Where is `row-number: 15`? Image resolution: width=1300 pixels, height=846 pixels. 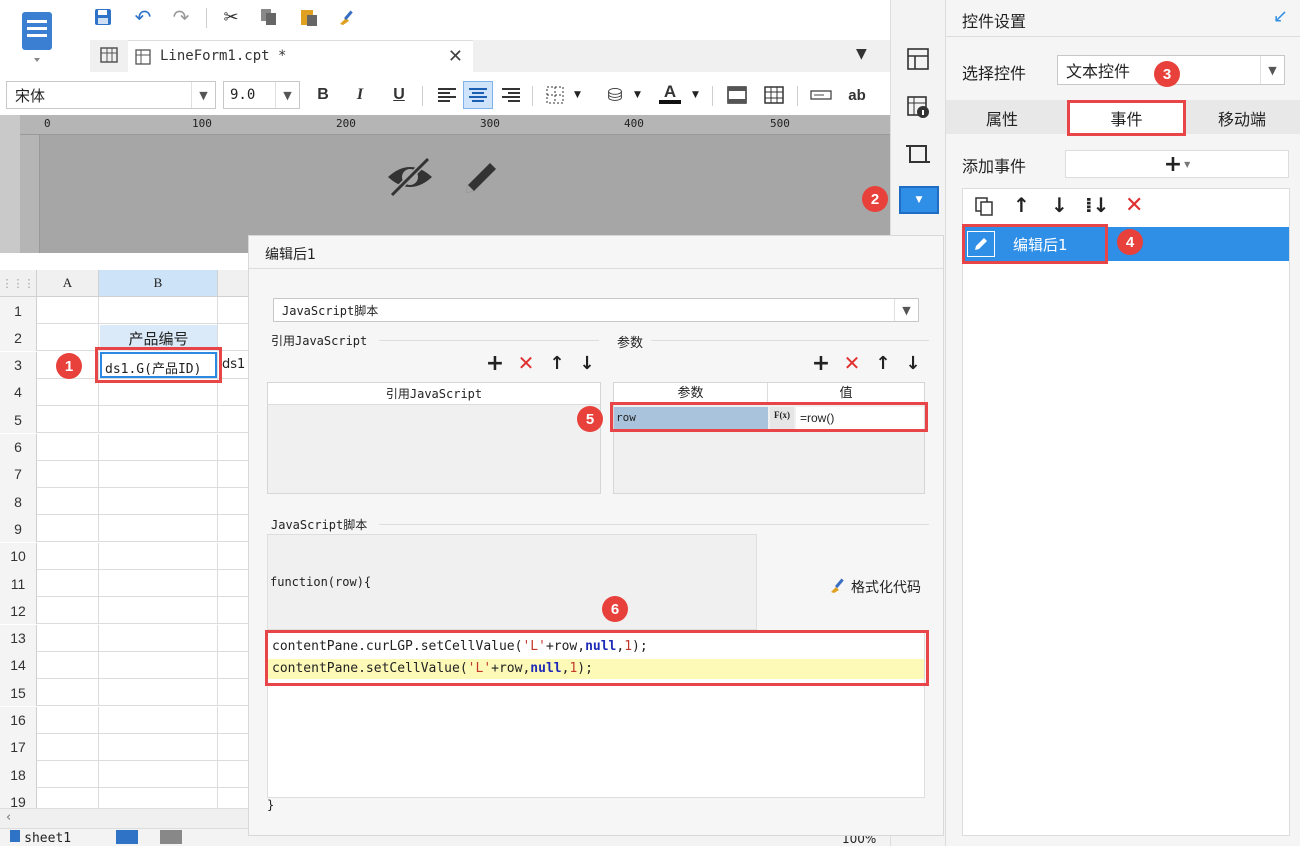
row-number: 15 is located at coordinates (18, 693).